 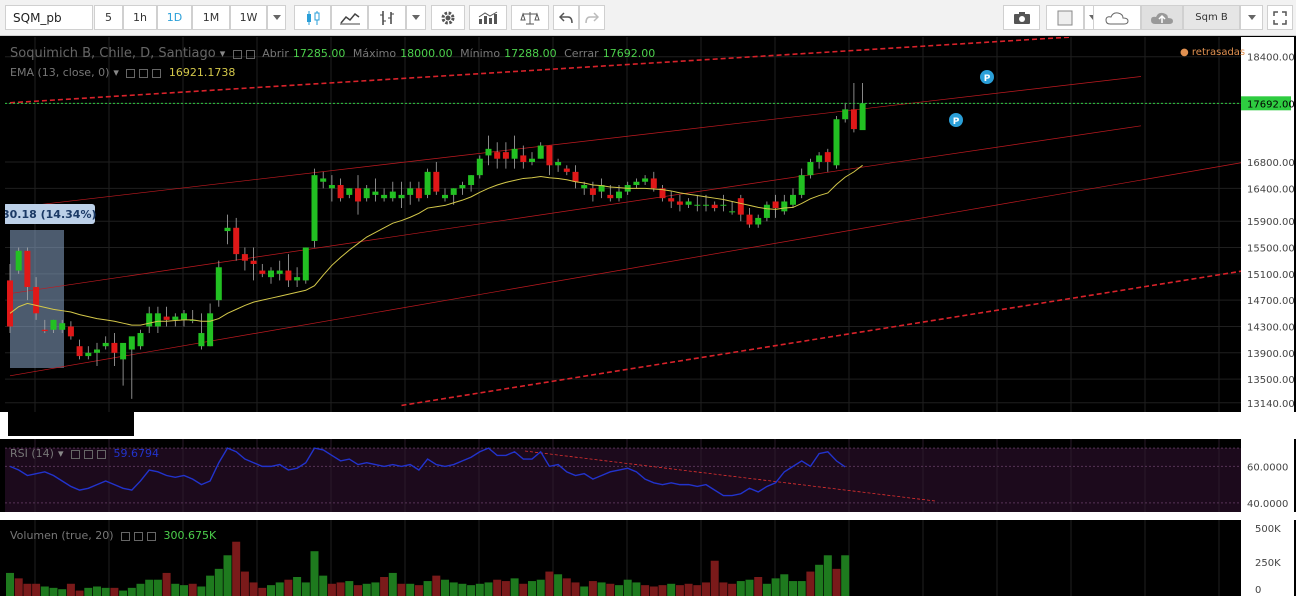 I want to click on volume-tick: 500K, so click(x=1268, y=529).